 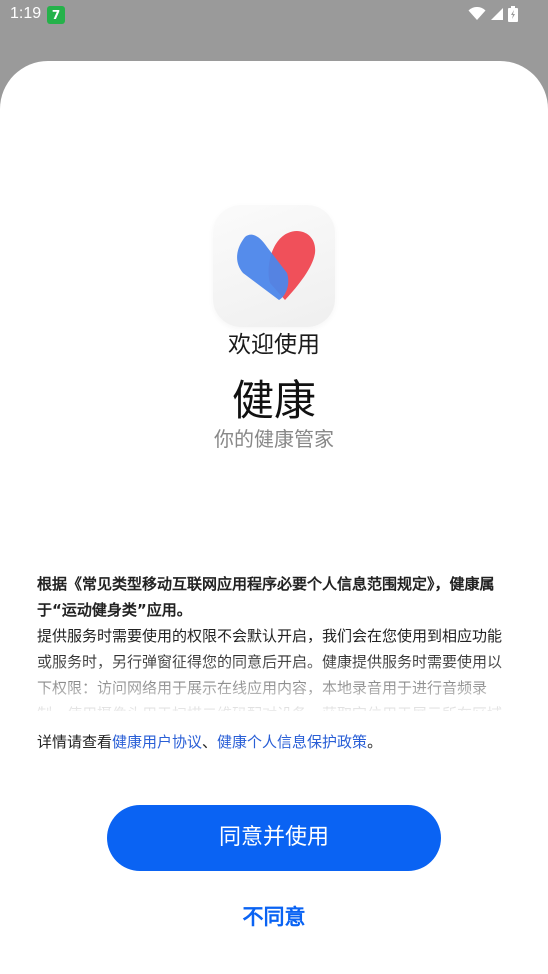 I want to click on wifi-icon, so click(x=477, y=13).